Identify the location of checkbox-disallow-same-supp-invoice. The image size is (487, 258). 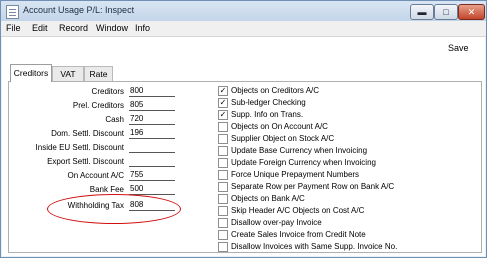
(223, 247).